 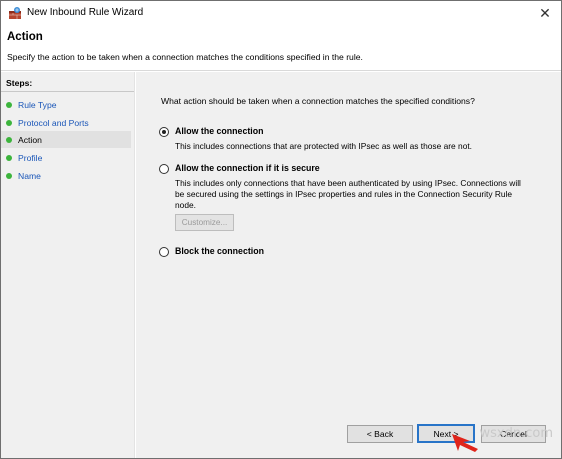 I want to click on firewall-icon, so click(x=15, y=13).